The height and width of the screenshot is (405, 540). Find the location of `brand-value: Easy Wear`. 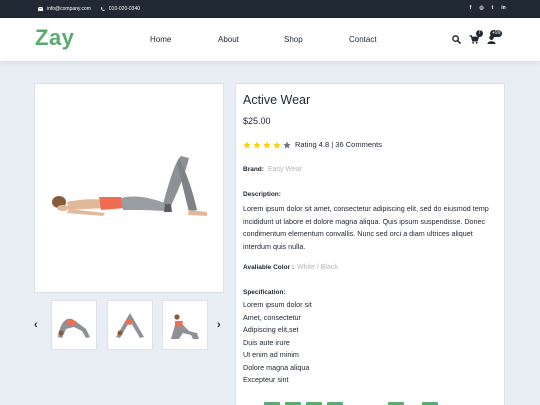

brand-value: Easy Wear is located at coordinates (285, 169).